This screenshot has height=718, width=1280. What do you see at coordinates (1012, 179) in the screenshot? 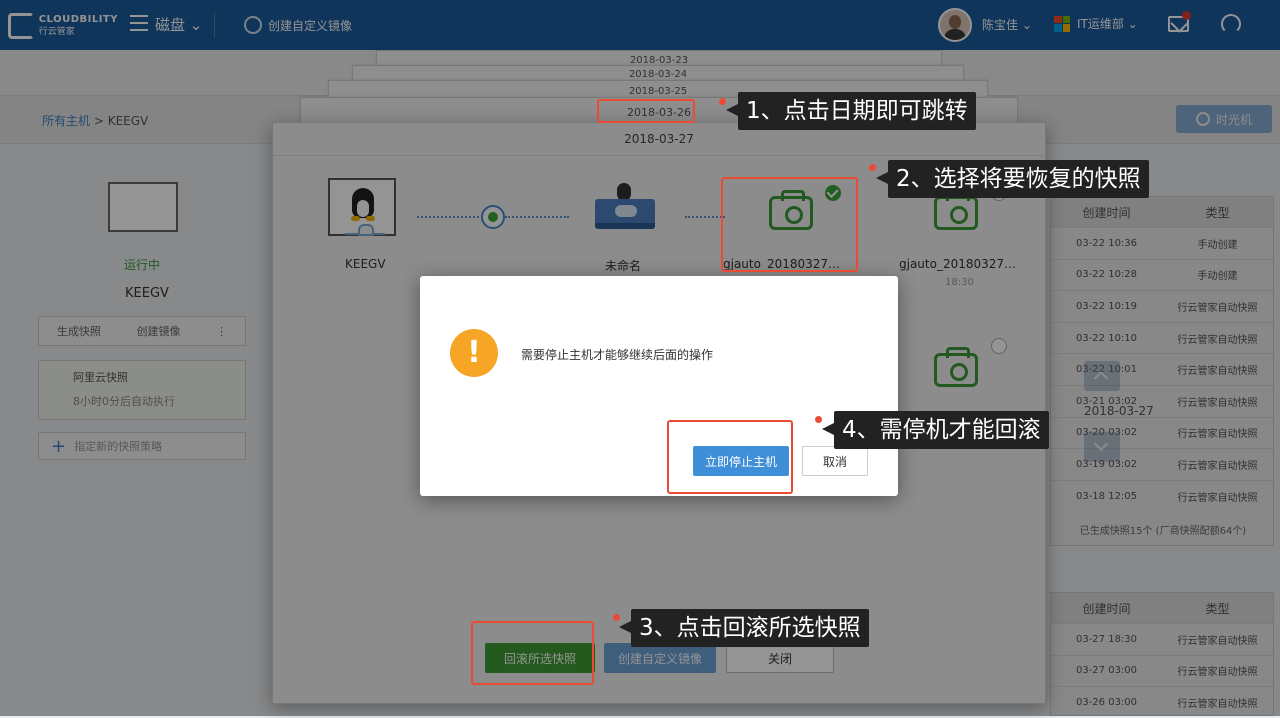
I see `annotation-step-2: 2、选择将要恢复的快照` at bounding box center [1012, 179].